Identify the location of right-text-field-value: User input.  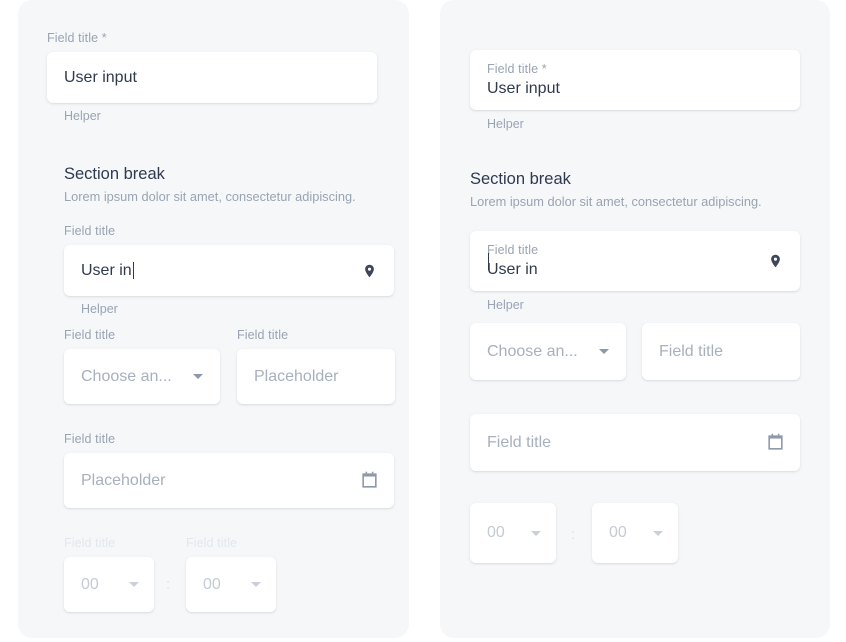
(523, 88).